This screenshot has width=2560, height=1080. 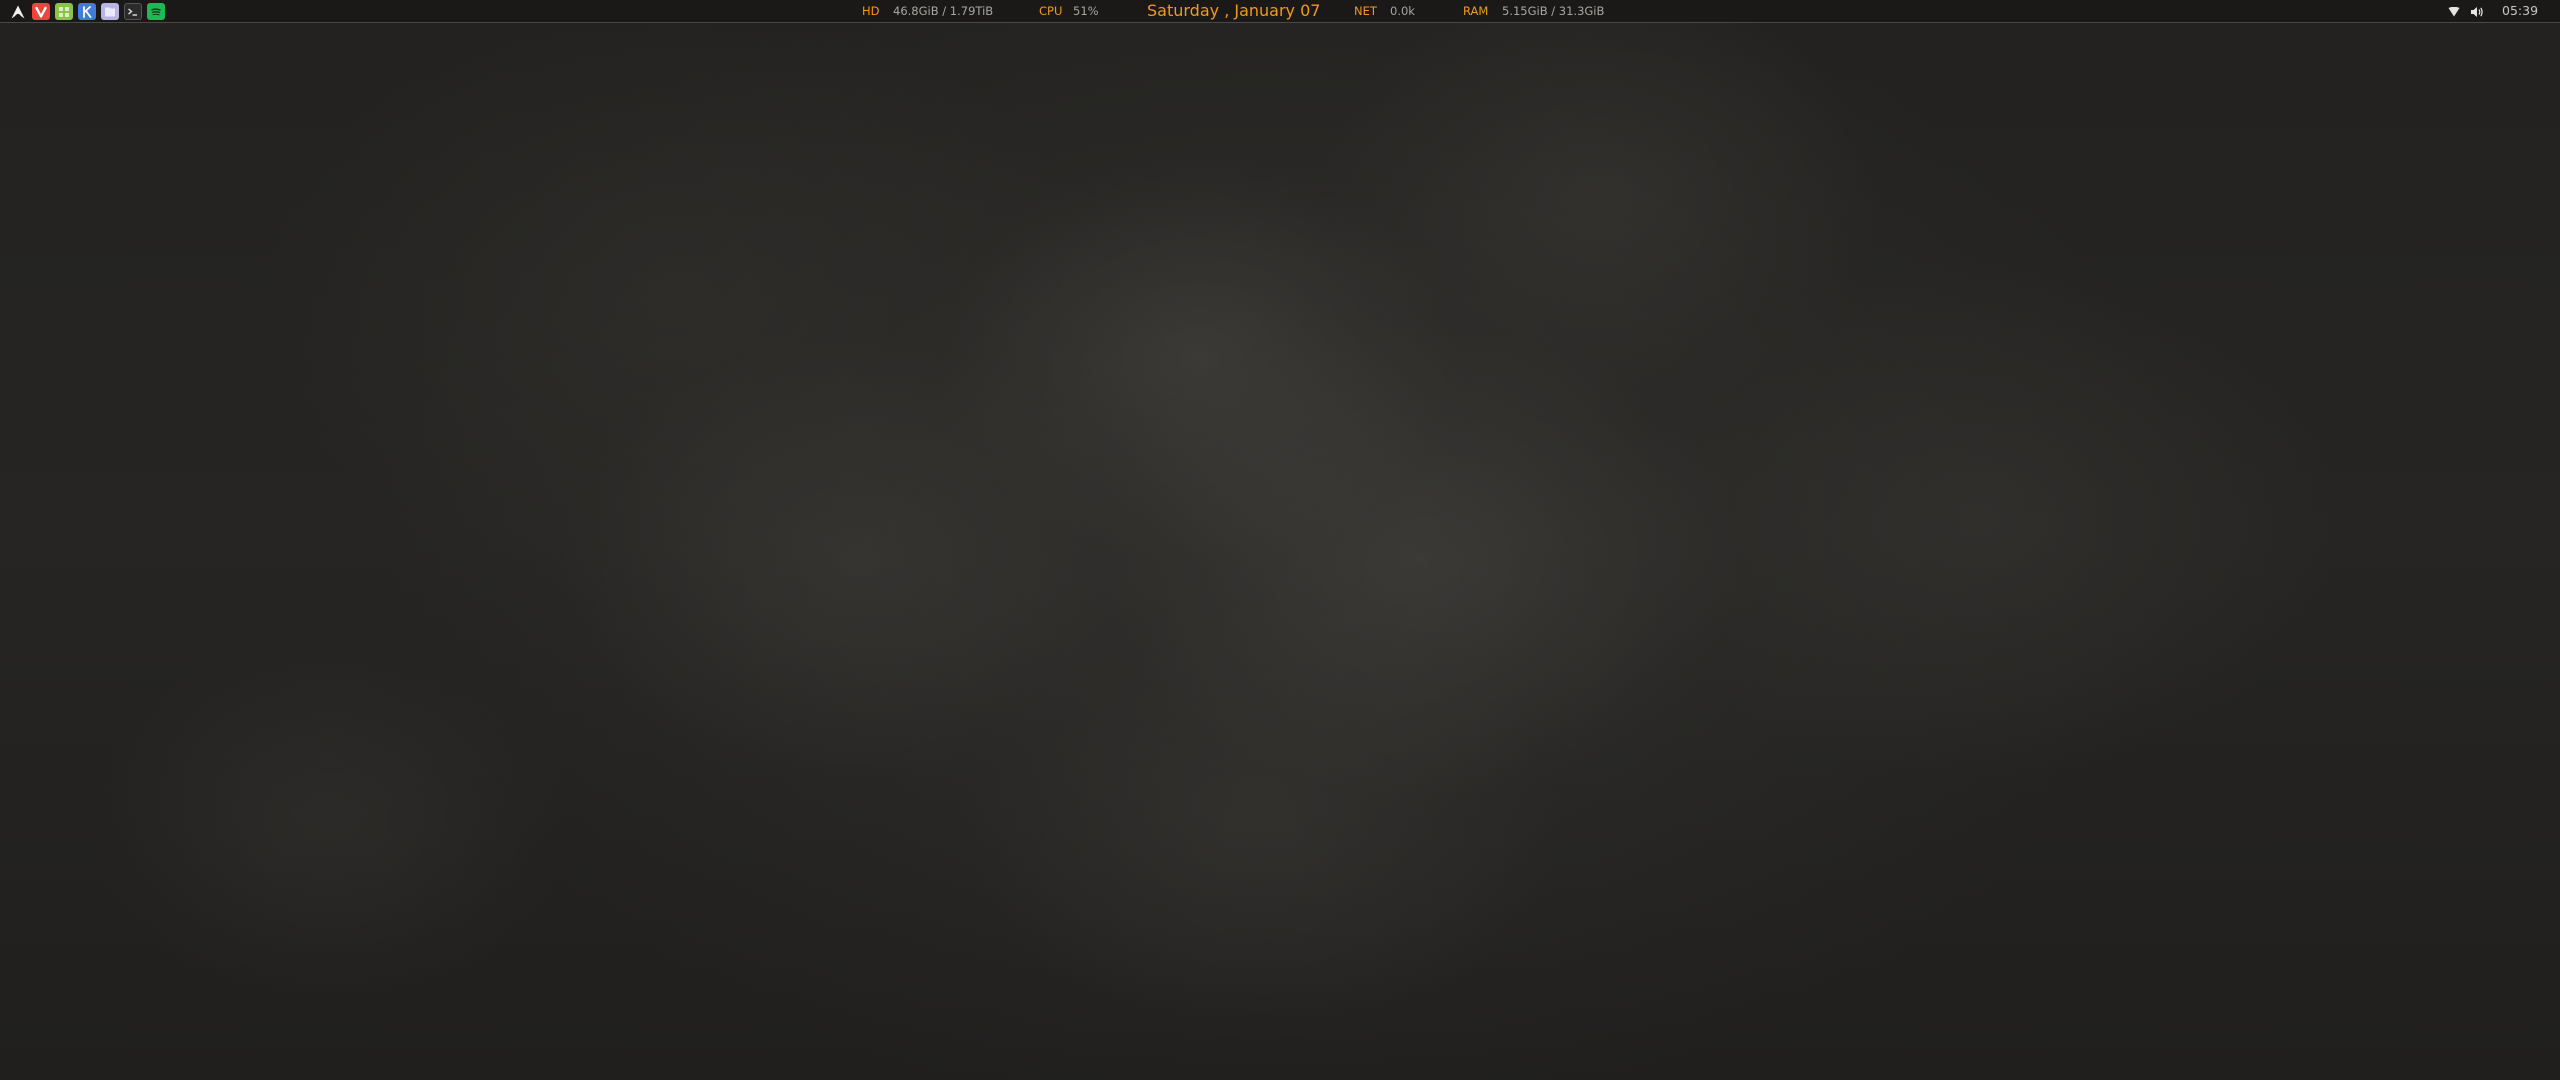 I want to click on app-launcher-group, so click(x=87, y=11).